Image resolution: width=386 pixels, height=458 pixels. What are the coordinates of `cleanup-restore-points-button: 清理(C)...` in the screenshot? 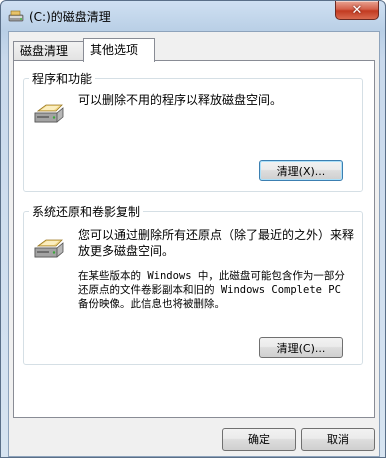 It's located at (301, 347).